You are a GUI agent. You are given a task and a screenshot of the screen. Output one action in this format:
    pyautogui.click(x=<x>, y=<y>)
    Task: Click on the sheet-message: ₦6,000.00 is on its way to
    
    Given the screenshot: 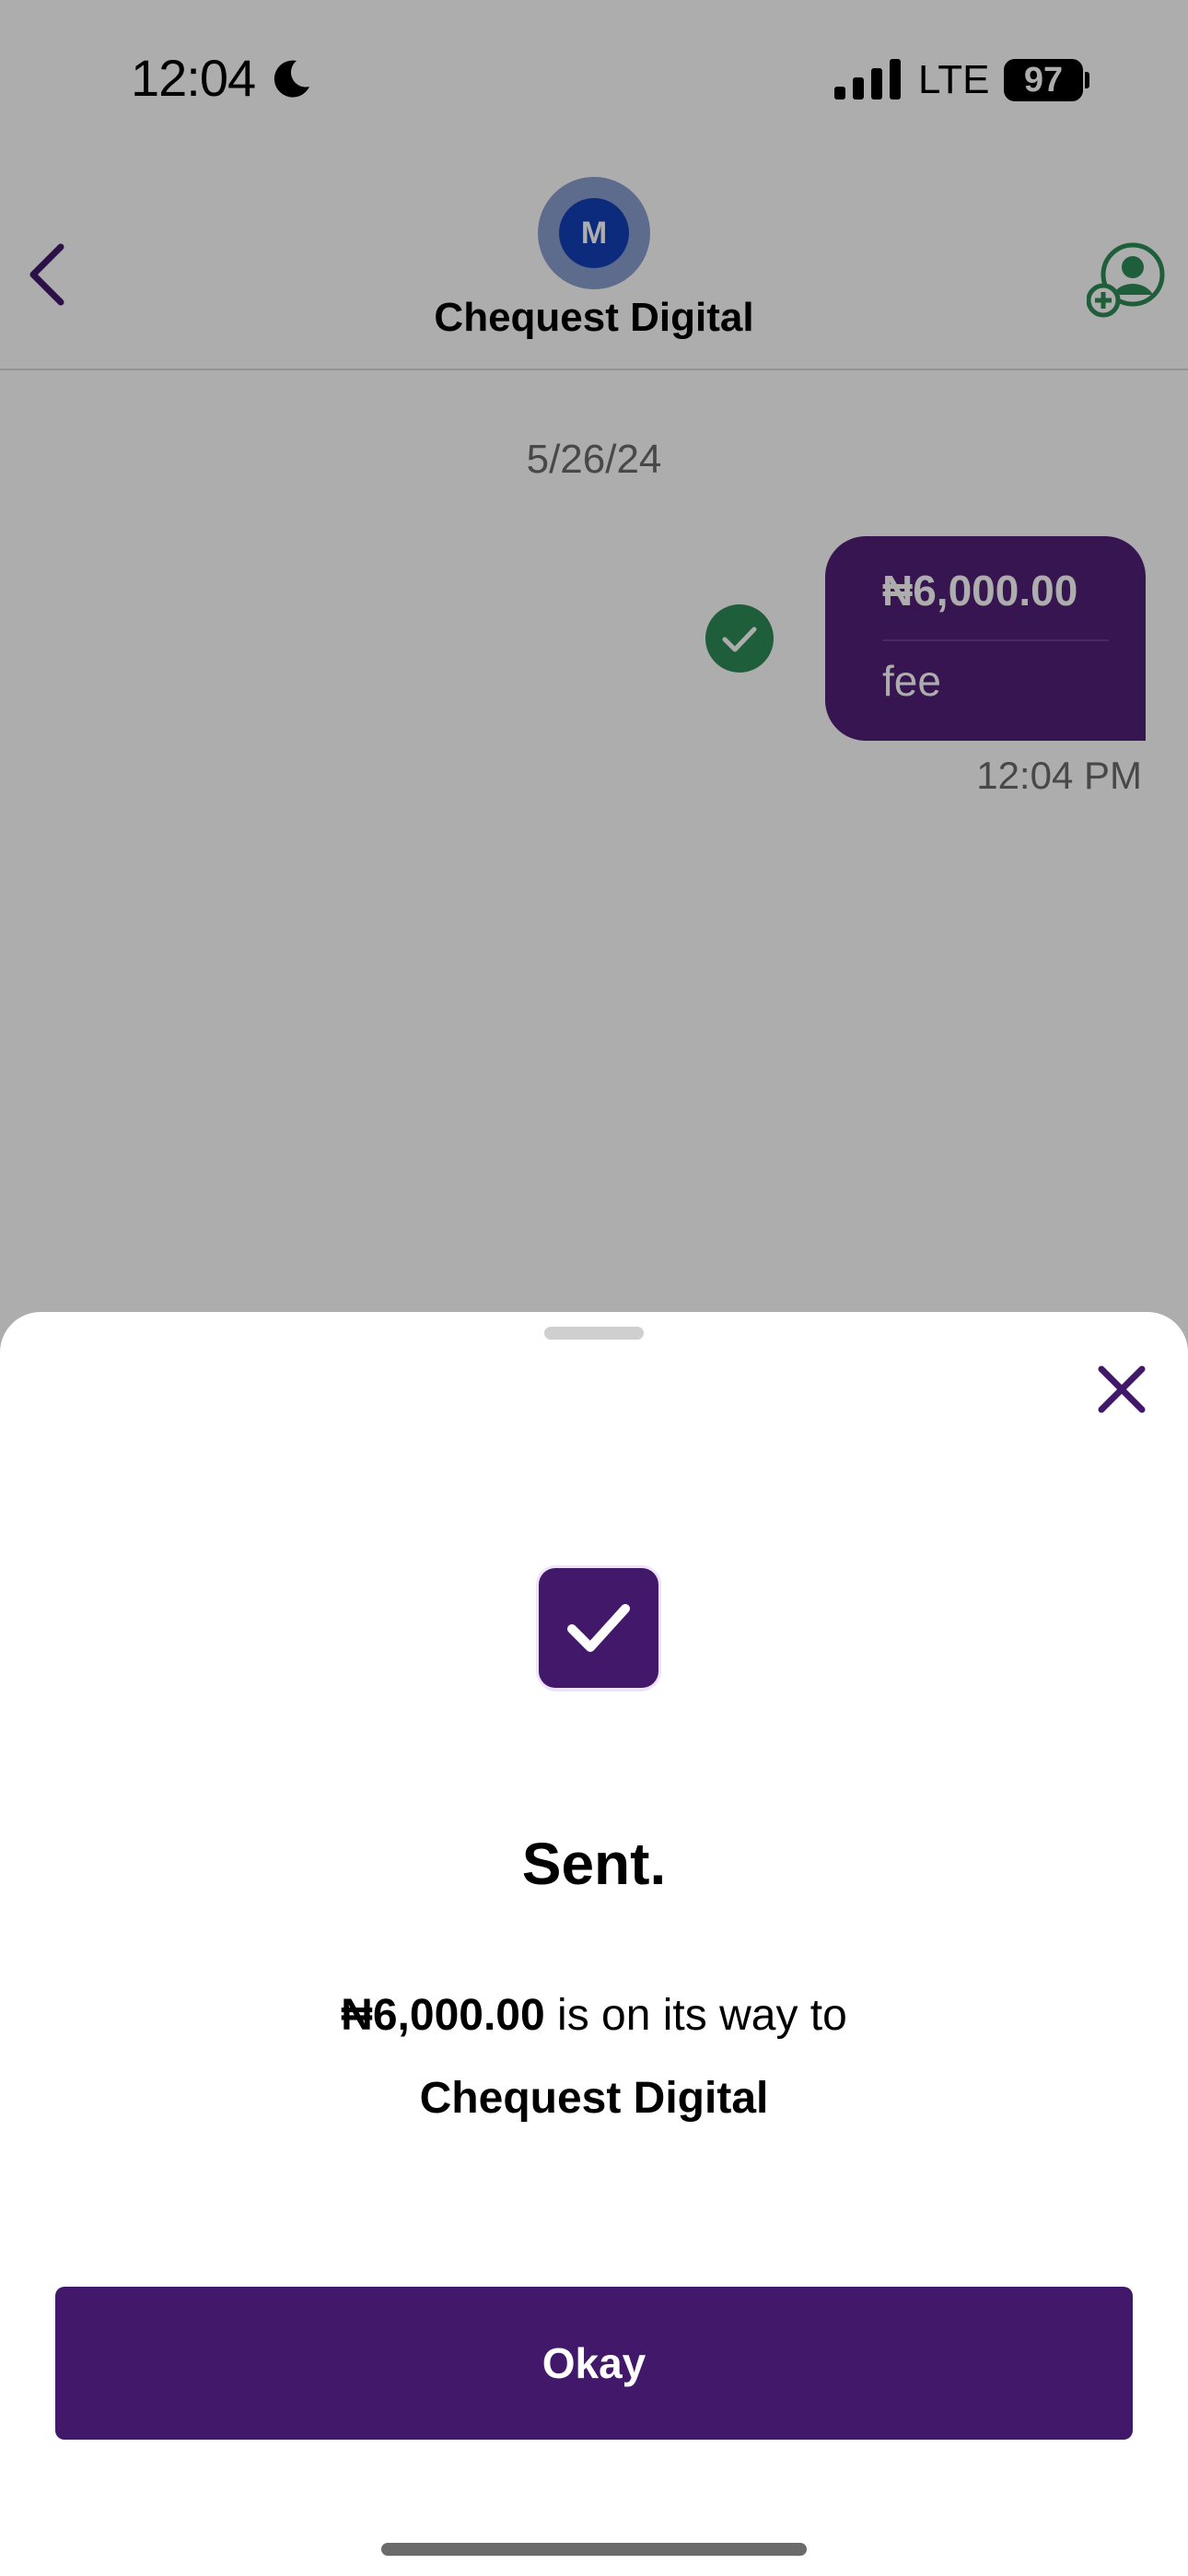 What is the action you would take?
    pyautogui.click(x=594, y=2015)
    